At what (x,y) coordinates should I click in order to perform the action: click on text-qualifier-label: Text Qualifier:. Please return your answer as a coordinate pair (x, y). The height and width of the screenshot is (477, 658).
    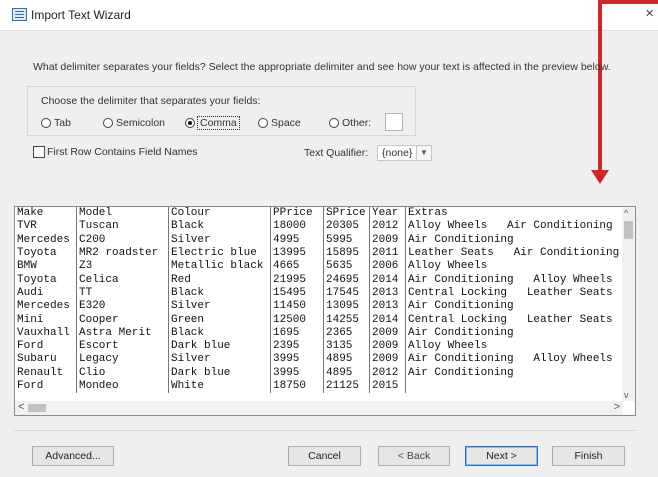
    Looking at the image, I should click on (336, 153).